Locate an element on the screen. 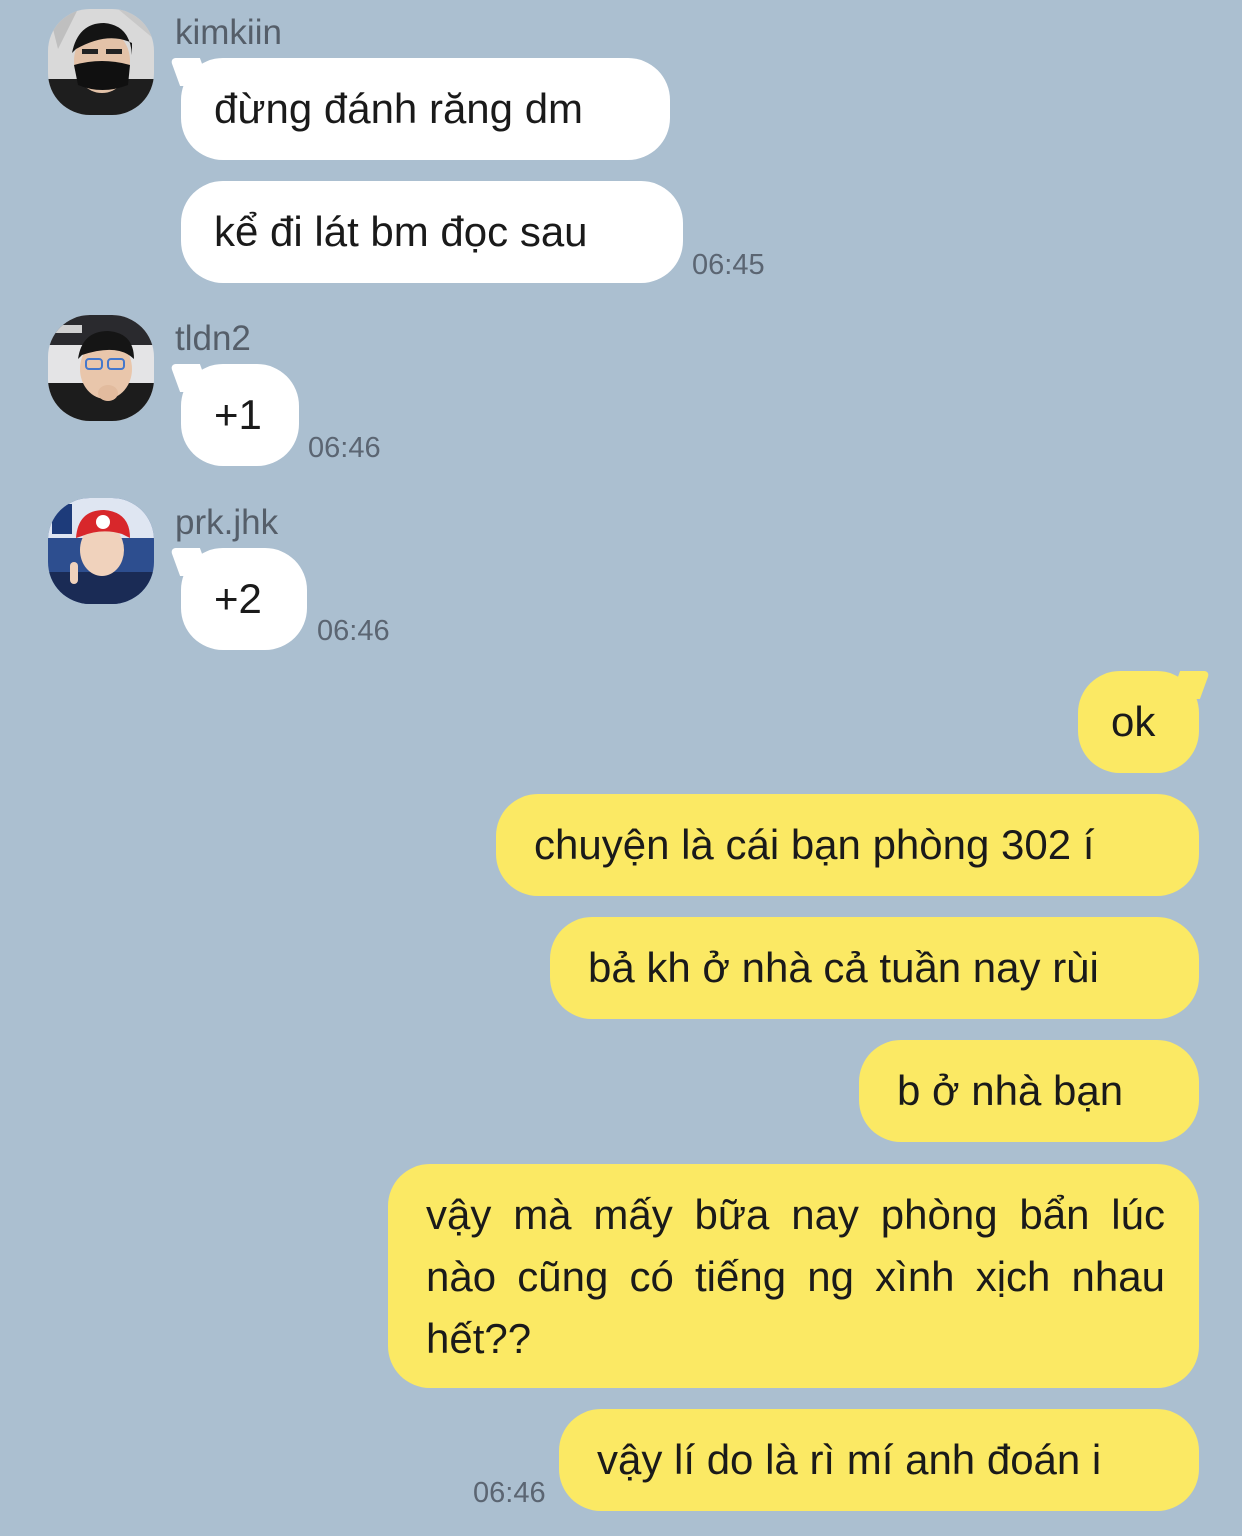 The height and width of the screenshot is (1536, 1242). message-text: vậy lí do là rì mí anh đoán i is located at coordinates (849, 1459).